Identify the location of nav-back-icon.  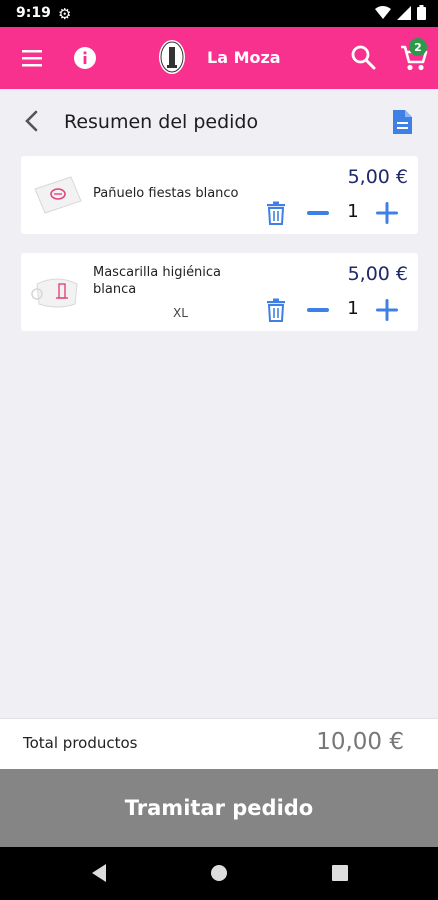
(99, 873).